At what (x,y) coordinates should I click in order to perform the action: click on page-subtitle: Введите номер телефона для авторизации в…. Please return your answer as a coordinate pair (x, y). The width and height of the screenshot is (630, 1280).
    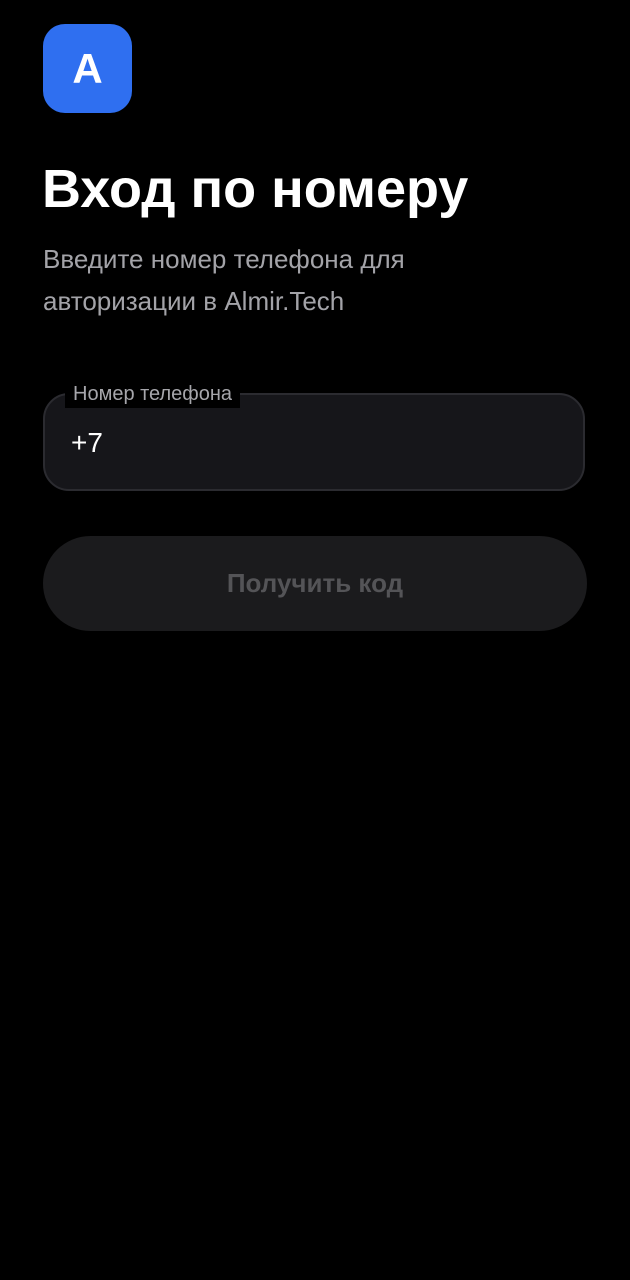
    Looking at the image, I should click on (224, 280).